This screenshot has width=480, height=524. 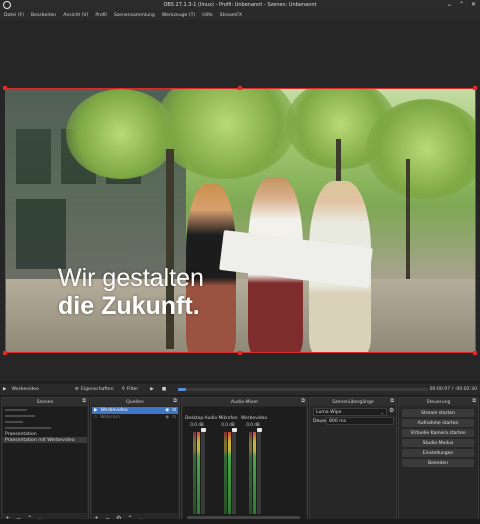 What do you see at coordinates (438, 433) in the screenshot?
I see `start-virtual-camera-button: Virtuelle Kamera starten` at bounding box center [438, 433].